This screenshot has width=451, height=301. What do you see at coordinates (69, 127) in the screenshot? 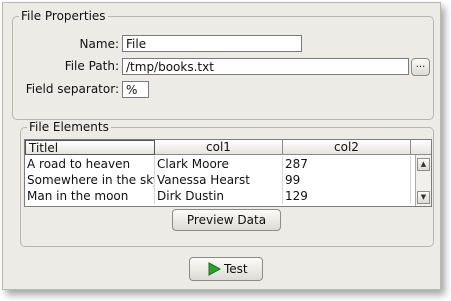
I see `file-elements-title: File Elements` at bounding box center [69, 127].